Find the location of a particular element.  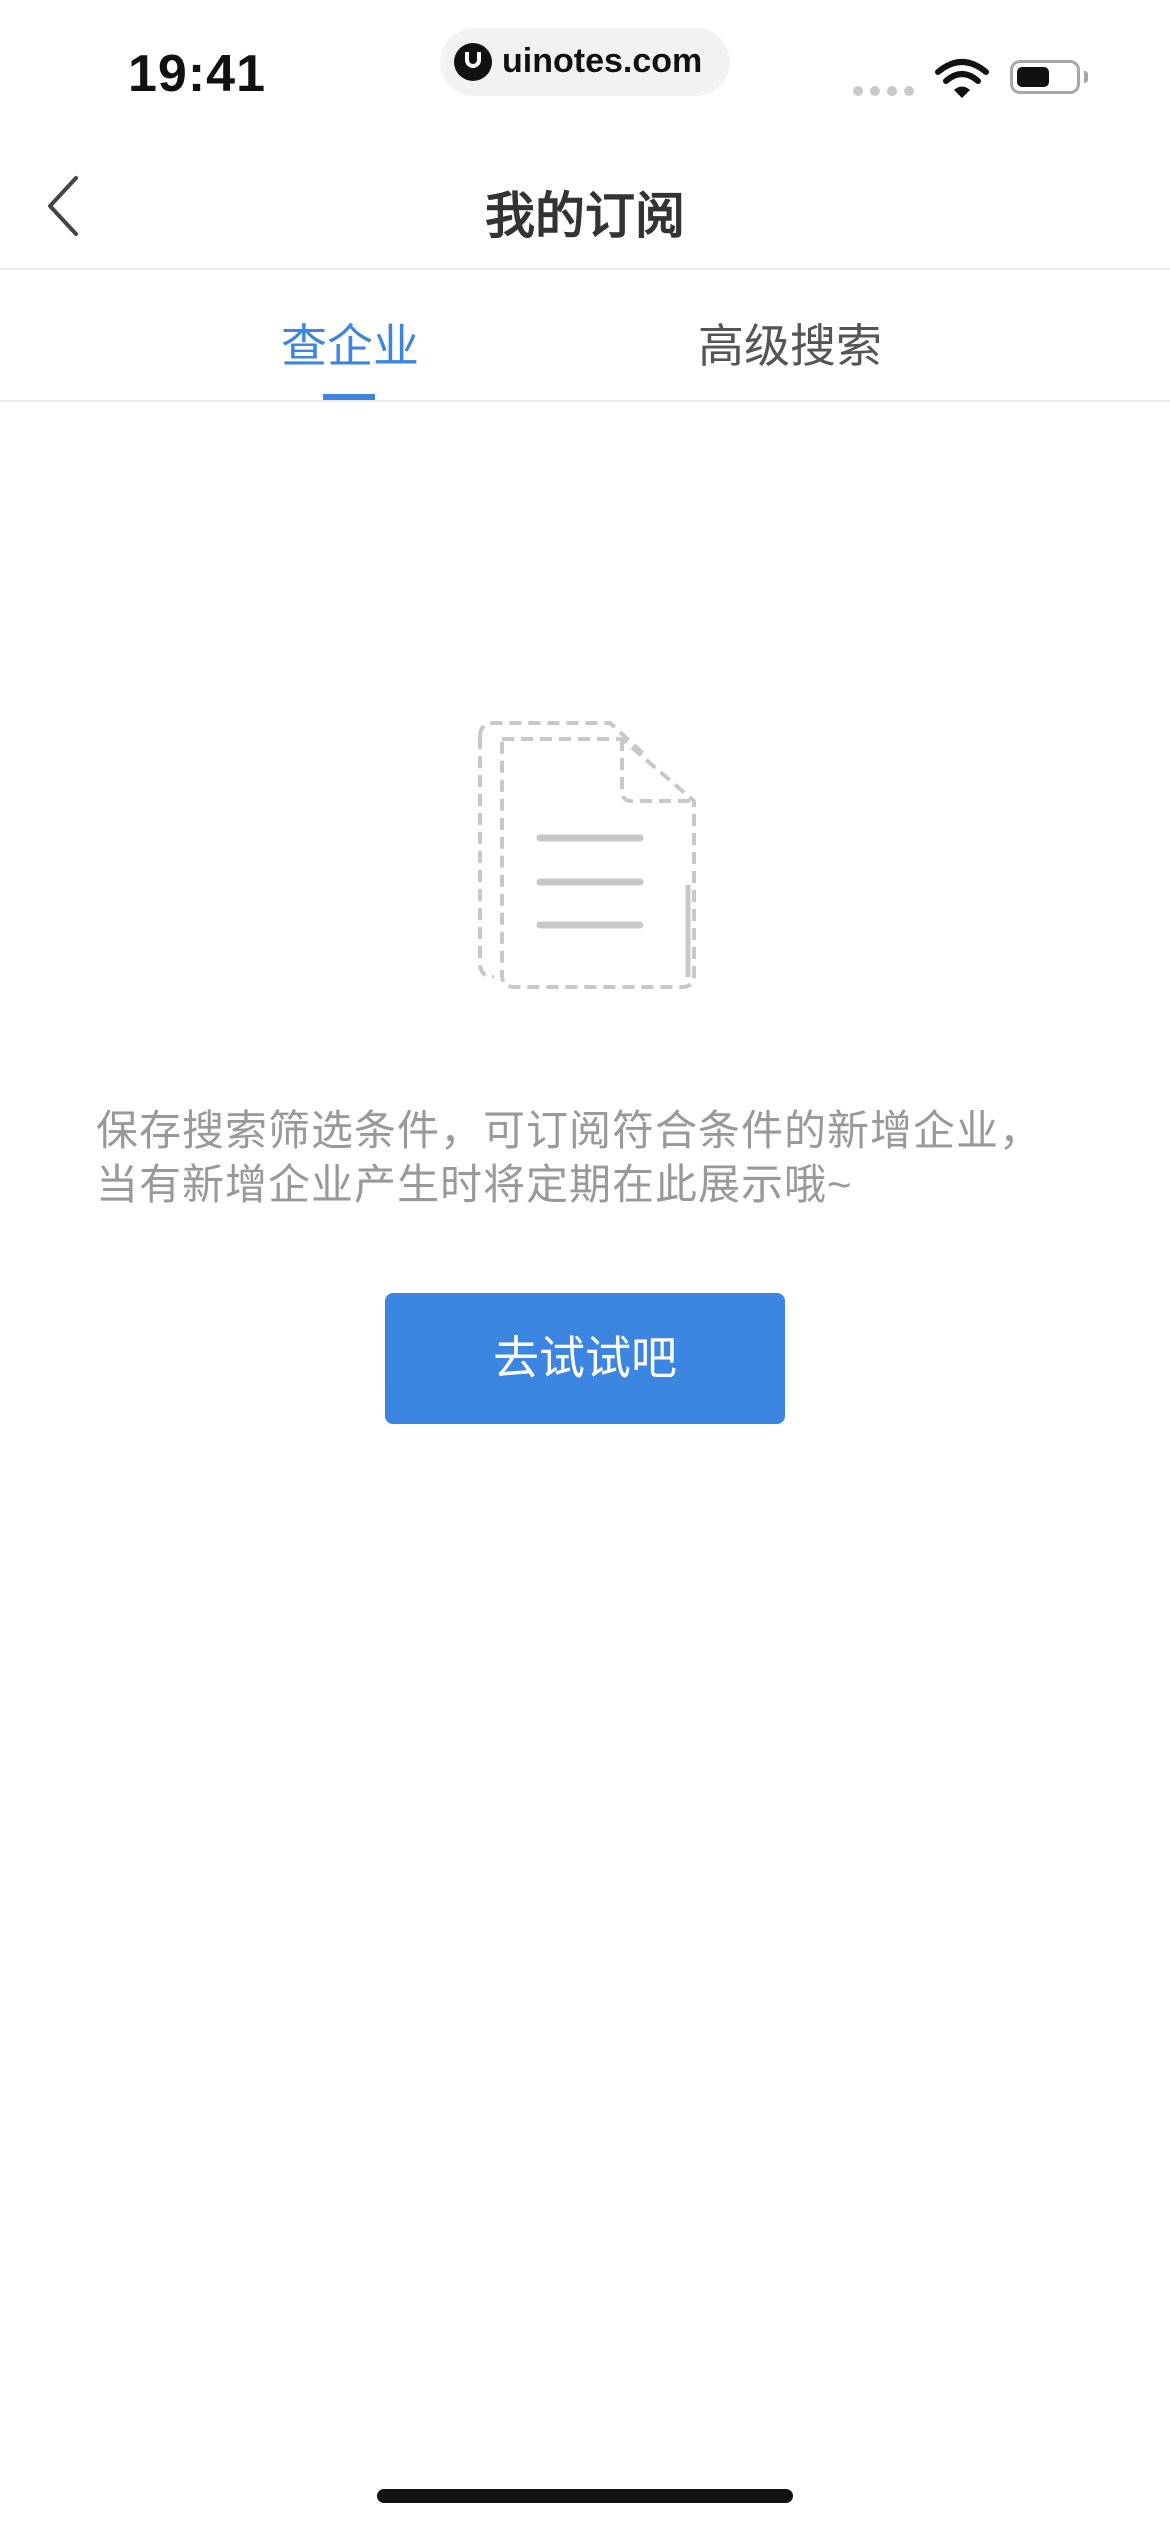

page-title: 我的订阅 is located at coordinates (585, 216).